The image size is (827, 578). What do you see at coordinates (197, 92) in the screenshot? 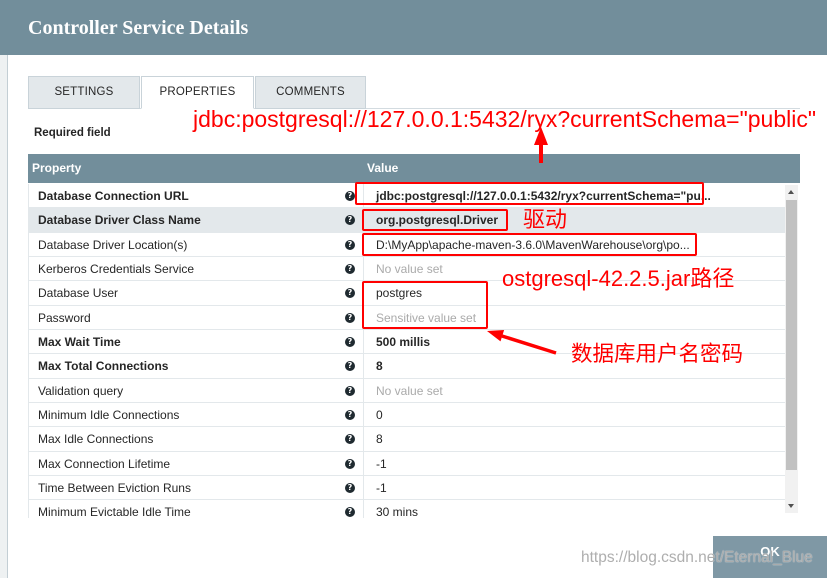
I see `tab-properties: PROPERTIES` at bounding box center [197, 92].